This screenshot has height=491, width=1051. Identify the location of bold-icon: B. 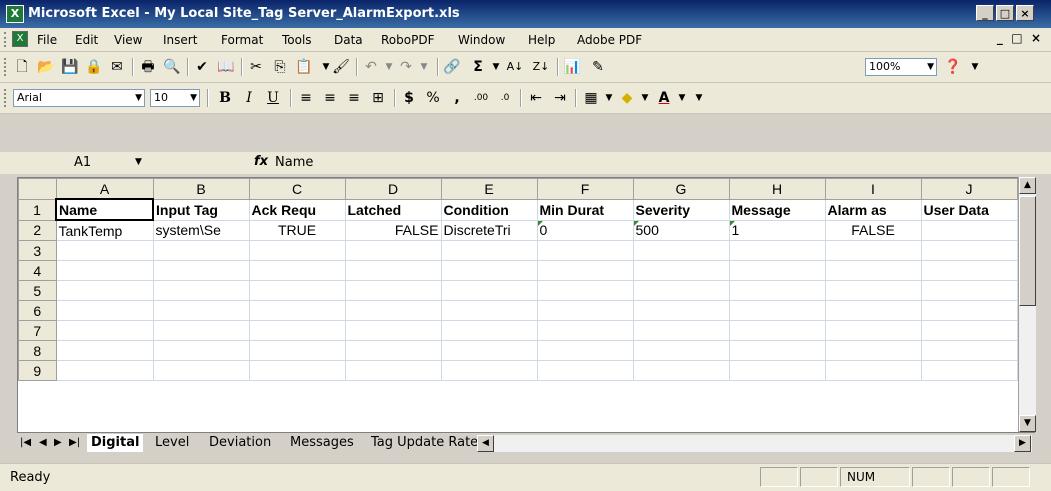
(225, 98).